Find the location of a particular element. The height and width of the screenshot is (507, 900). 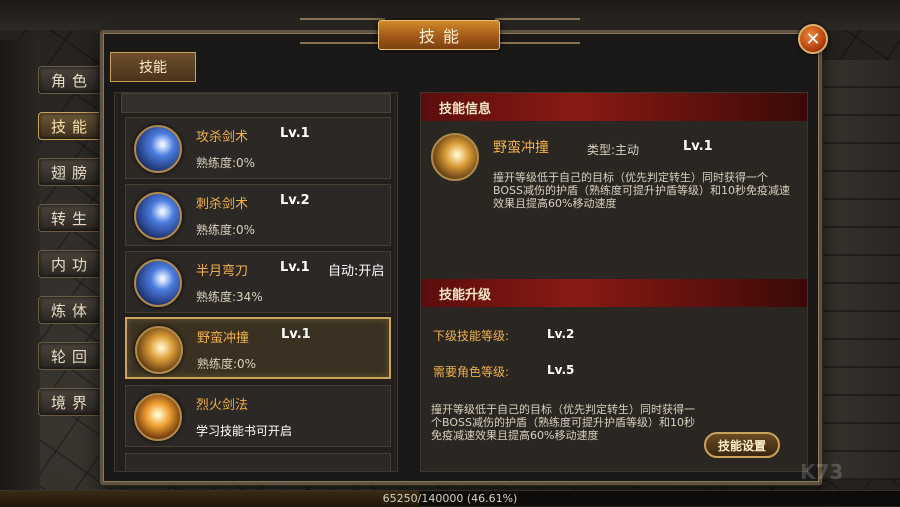

skill-name: 半月弯刀 is located at coordinates (222, 271).